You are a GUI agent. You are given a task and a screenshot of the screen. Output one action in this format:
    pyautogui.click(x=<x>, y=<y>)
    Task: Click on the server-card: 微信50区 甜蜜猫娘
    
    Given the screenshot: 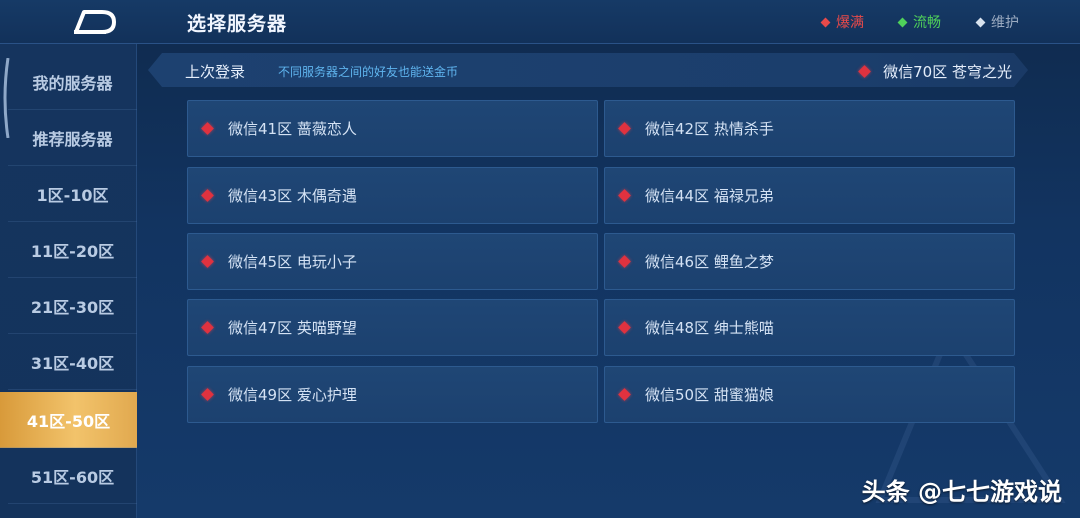 What is the action you would take?
    pyautogui.click(x=809, y=394)
    